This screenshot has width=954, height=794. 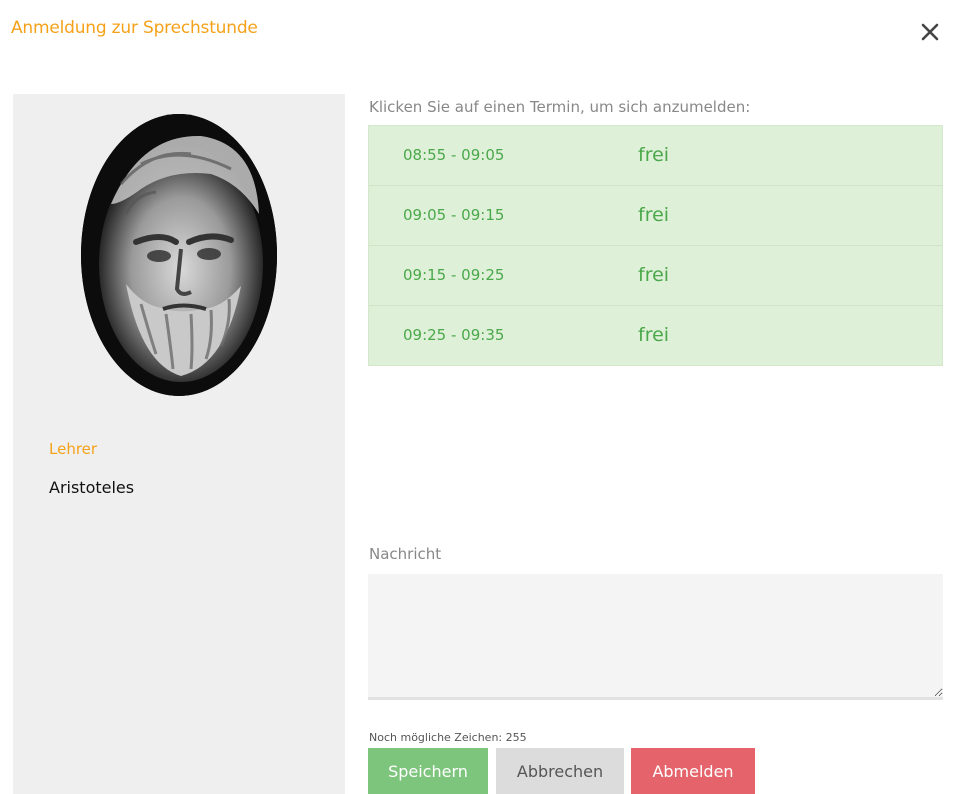 I want to click on slot-time: 09:15 - 09:25, so click(x=454, y=275).